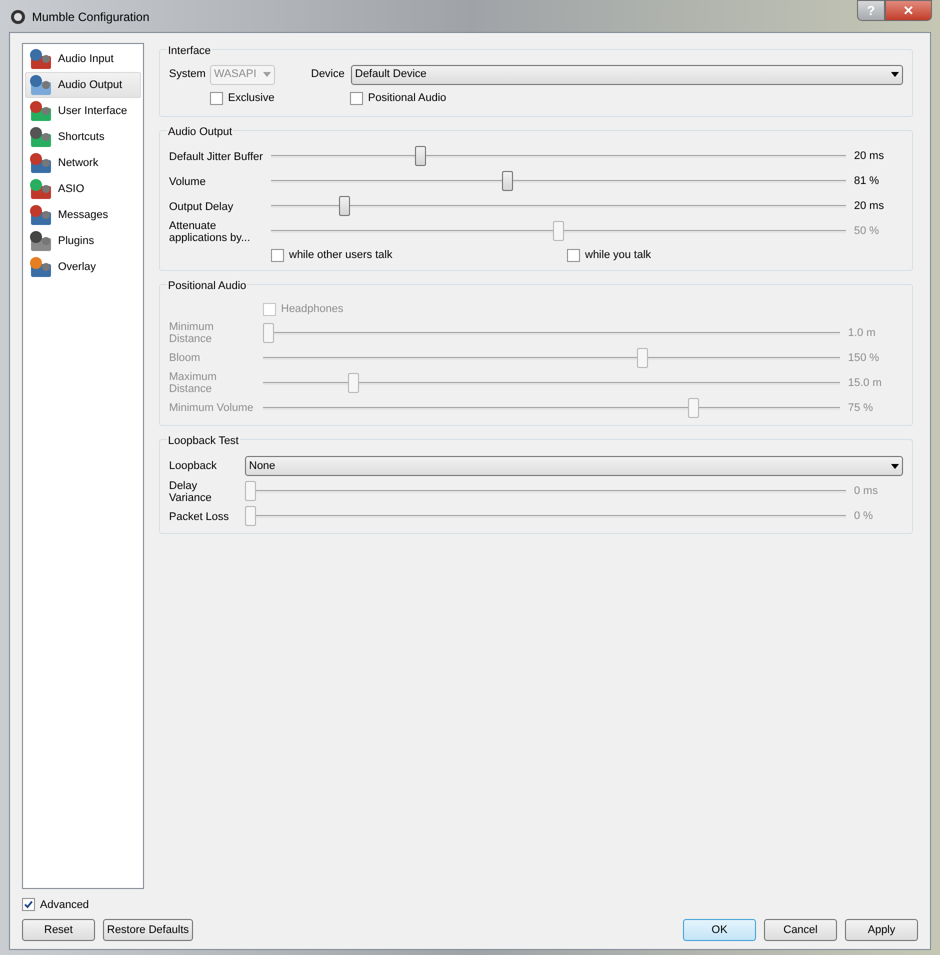  Describe the element at coordinates (188, 74) in the screenshot. I see `system-label: System` at that location.